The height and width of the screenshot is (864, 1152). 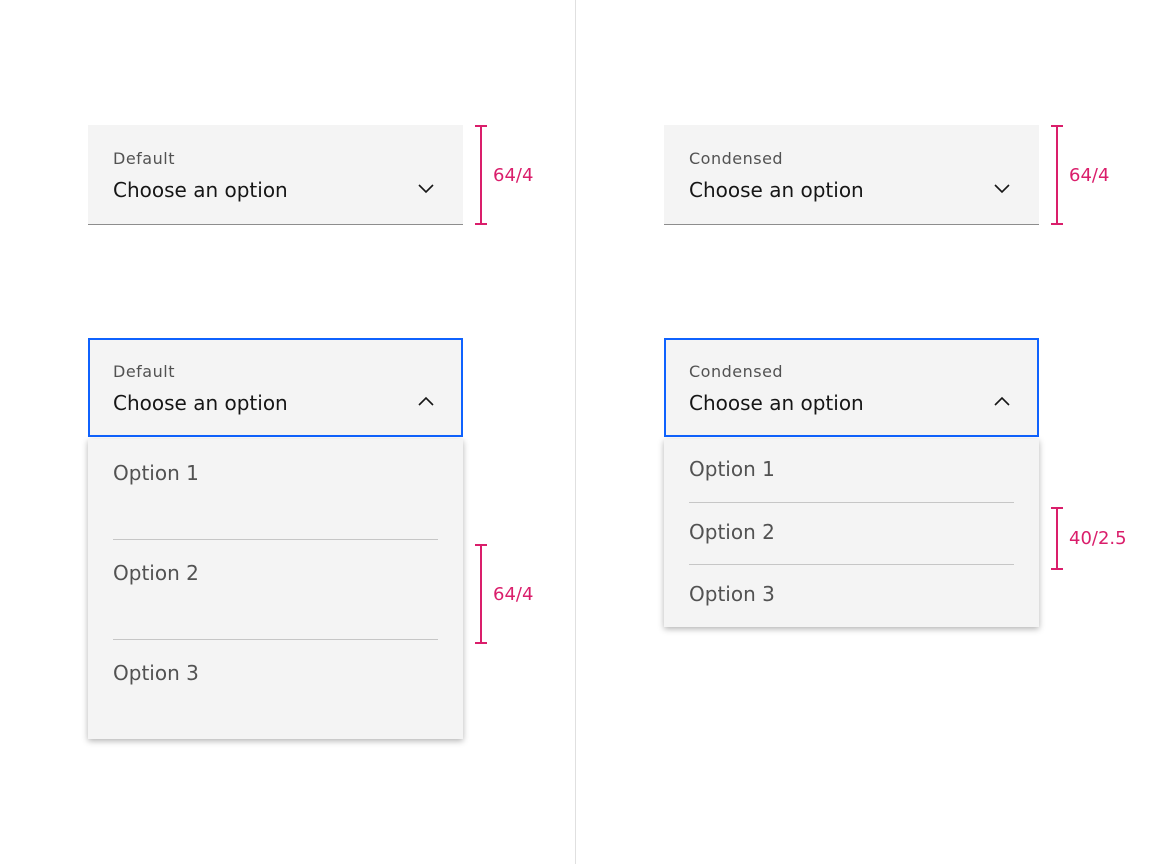 What do you see at coordinates (275, 387) in the screenshot?
I see `dropdown-default-open: Default Choose an option` at bounding box center [275, 387].